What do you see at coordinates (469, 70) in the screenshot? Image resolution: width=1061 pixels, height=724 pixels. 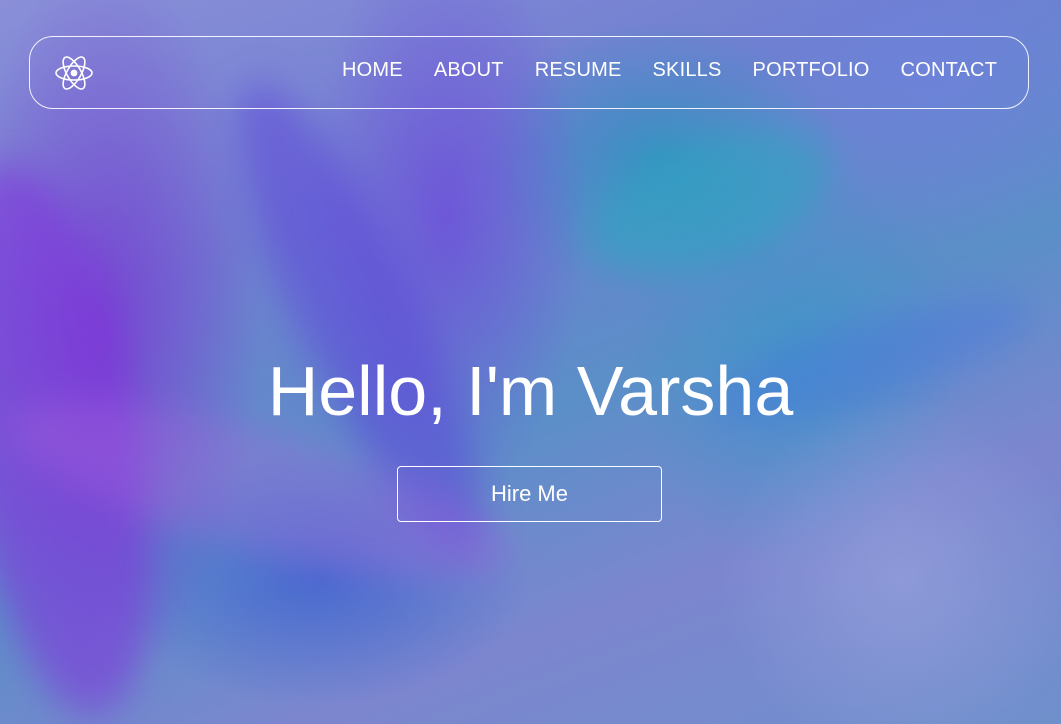 I see `nav-link-about: ABOUT` at bounding box center [469, 70].